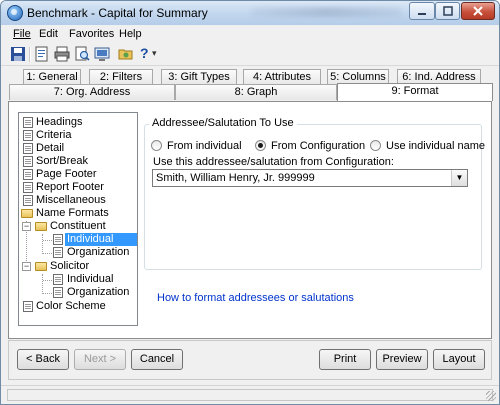  I want to click on tab-general: 1: General, so click(52, 77).